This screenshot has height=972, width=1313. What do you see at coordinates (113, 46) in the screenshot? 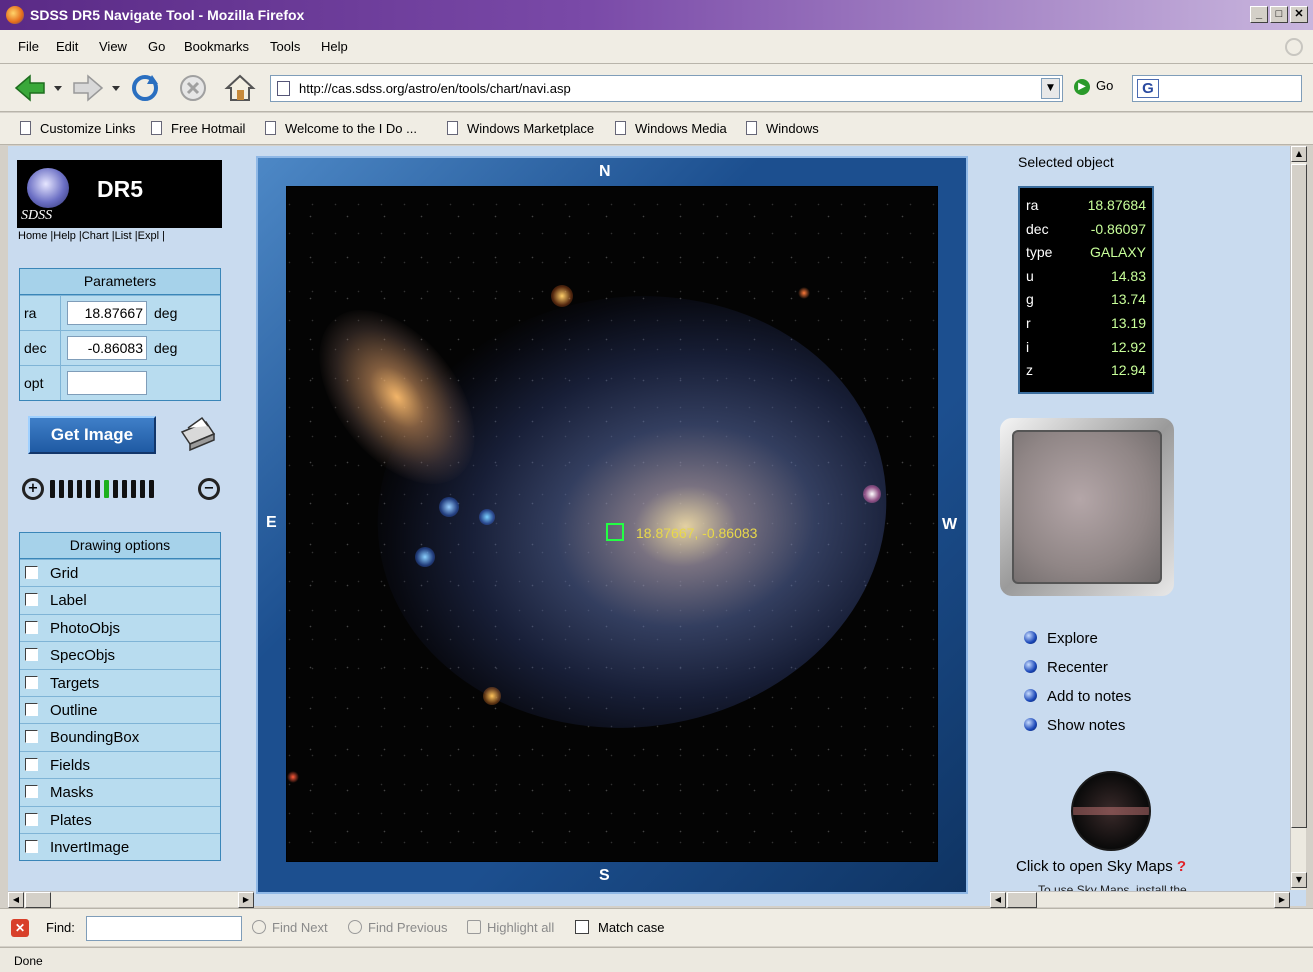
I see `menu-view: View` at bounding box center [113, 46].